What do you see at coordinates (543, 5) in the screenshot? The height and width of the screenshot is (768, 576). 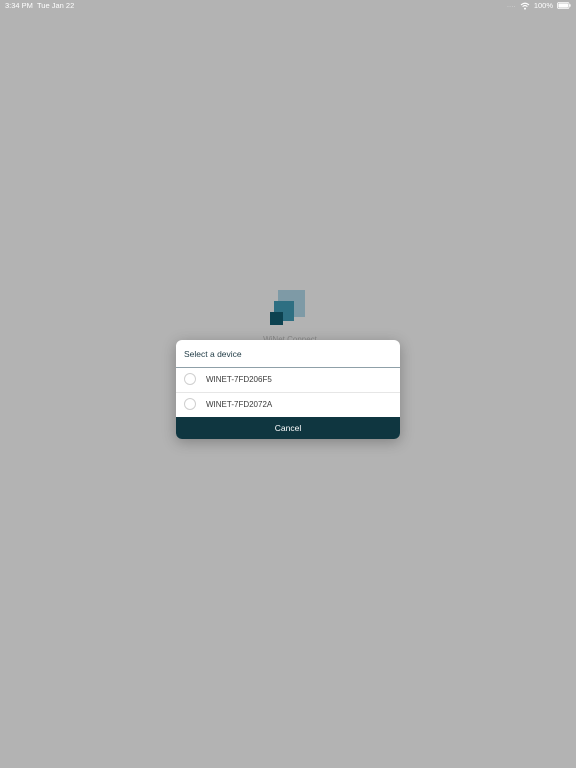 I see `battery-percent: 100%` at bounding box center [543, 5].